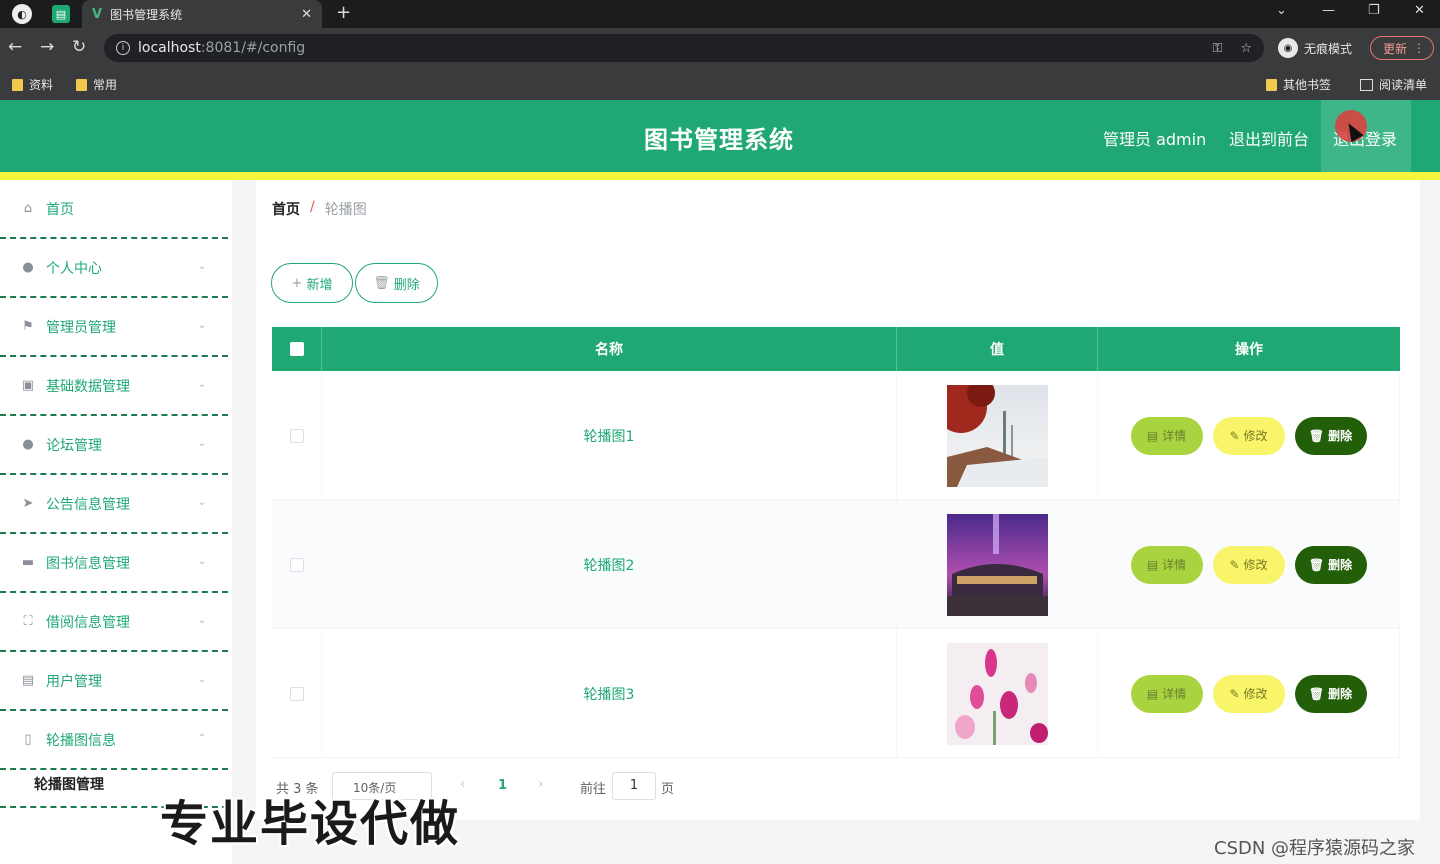 The height and width of the screenshot is (864, 1440). Describe the element at coordinates (97, 14) in the screenshot. I see `vue-logo-icon: V` at that location.